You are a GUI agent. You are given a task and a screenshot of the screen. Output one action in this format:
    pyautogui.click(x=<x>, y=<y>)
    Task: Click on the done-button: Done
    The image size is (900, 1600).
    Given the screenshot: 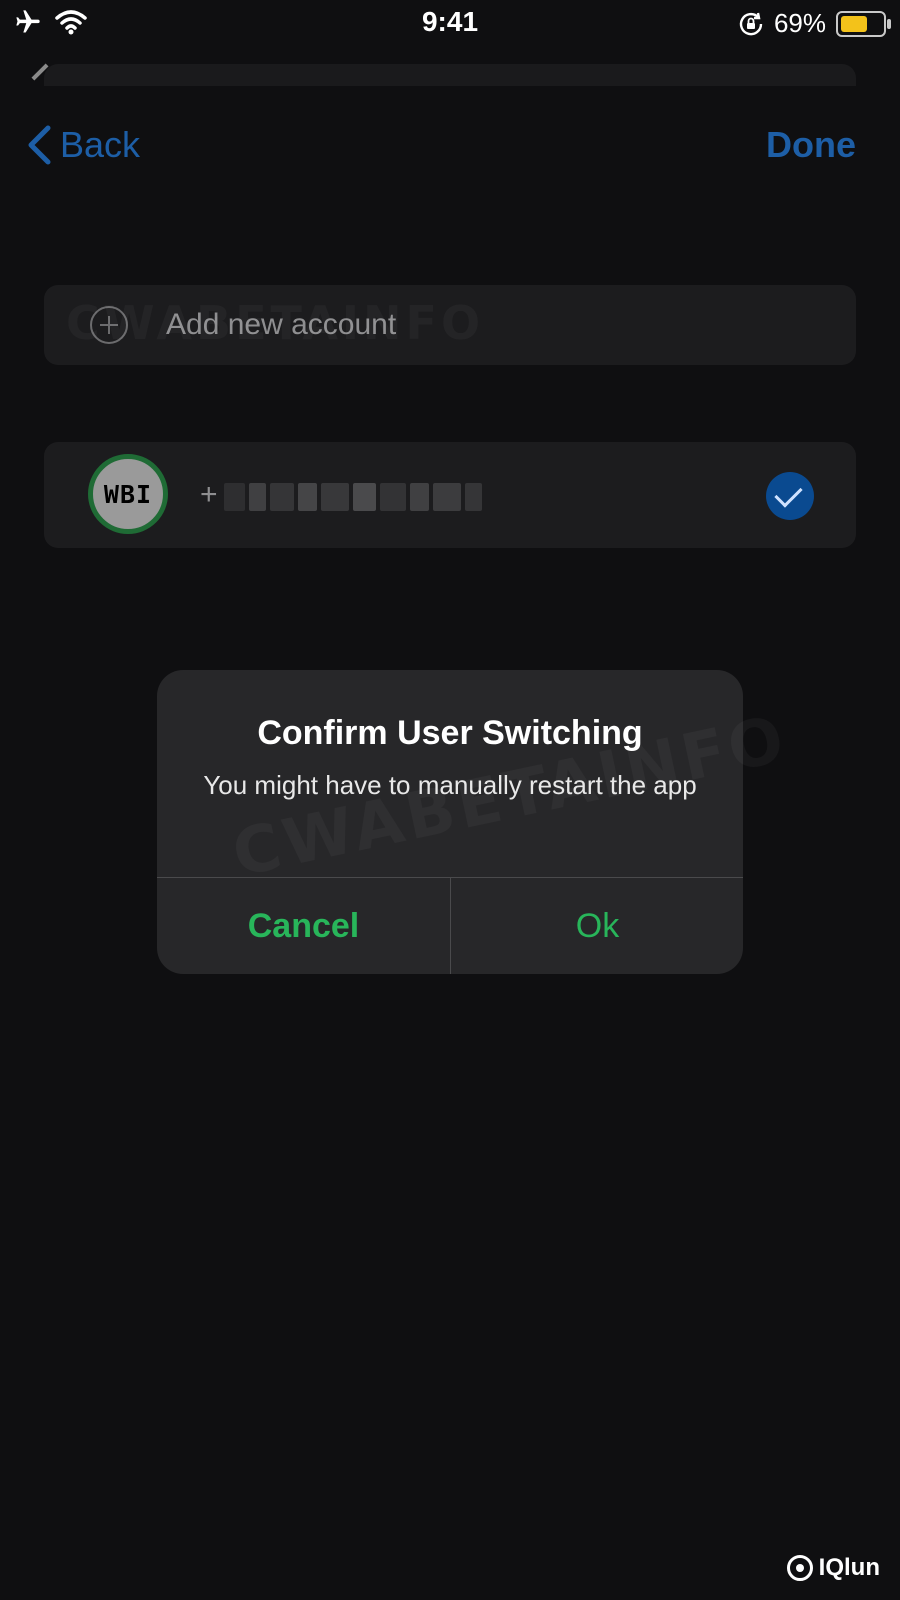 What is the action you would take?
    pyautogui.click(x=811, y=145)
    